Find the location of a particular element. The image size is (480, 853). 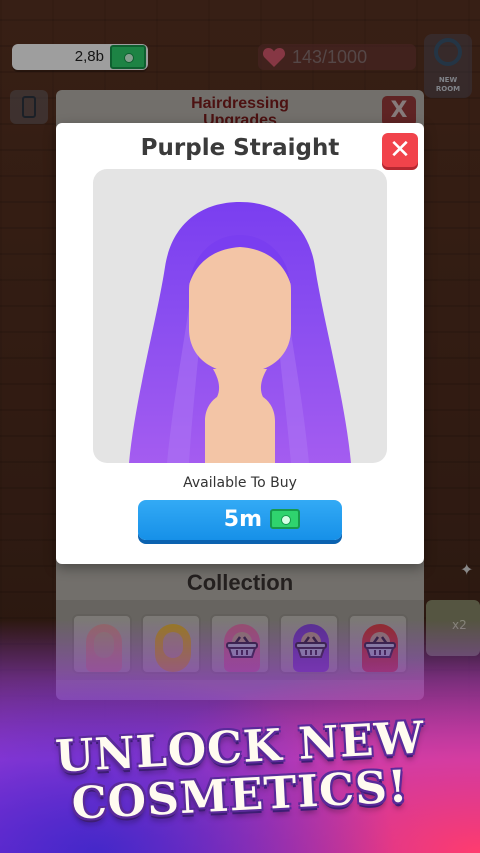

modal-title: Purple Straight is located at coordinates (240, 148).